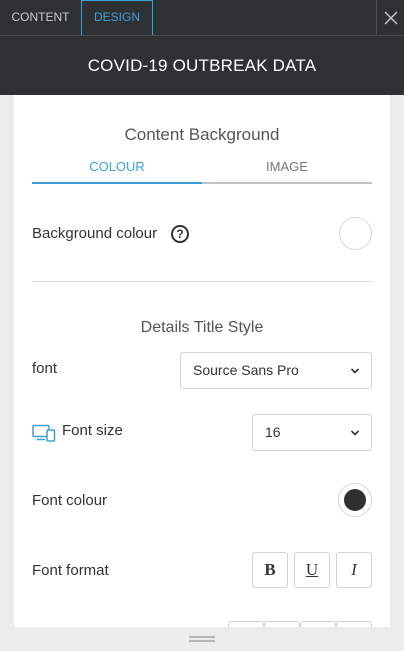  What do you see at coordinates (202, 281) in the screenshot?
I see `divider` at bounding box center [202, 281].